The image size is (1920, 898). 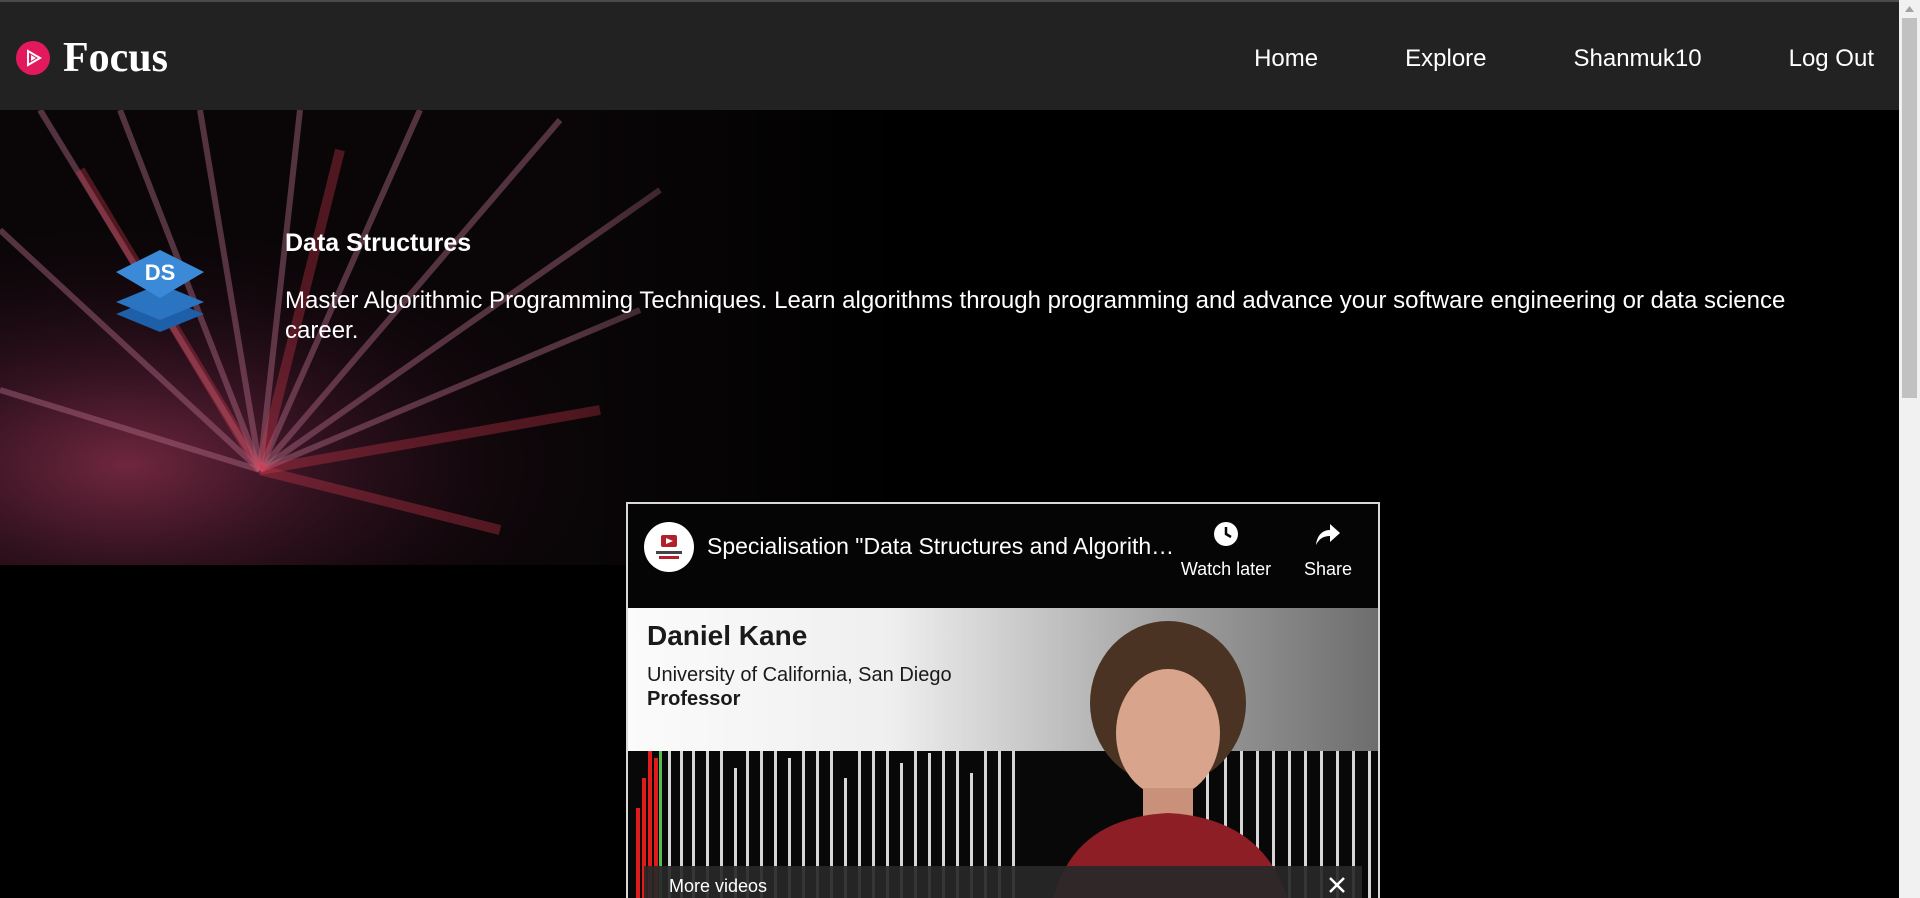 I want to click on watch-later-label: Watch later, so click(x=1226, y=569).